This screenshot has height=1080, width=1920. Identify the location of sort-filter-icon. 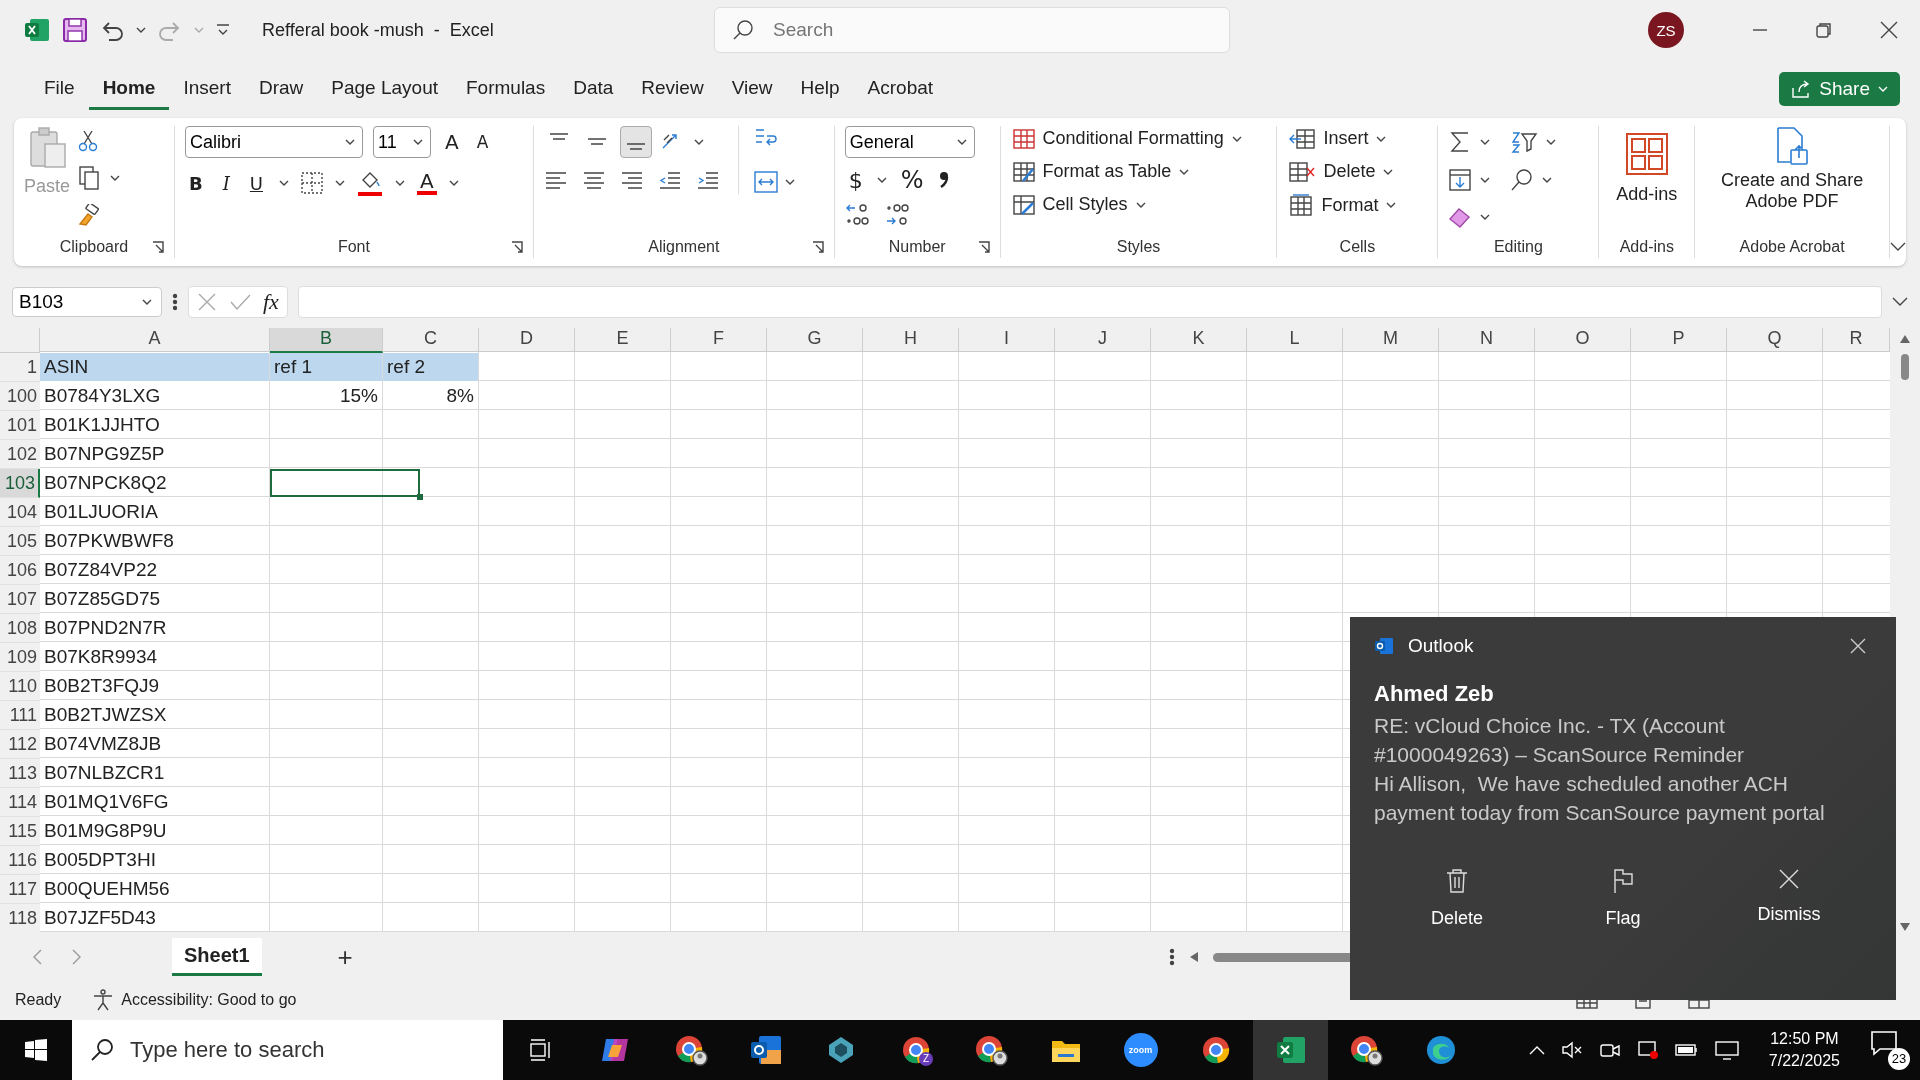
(1524, 142).